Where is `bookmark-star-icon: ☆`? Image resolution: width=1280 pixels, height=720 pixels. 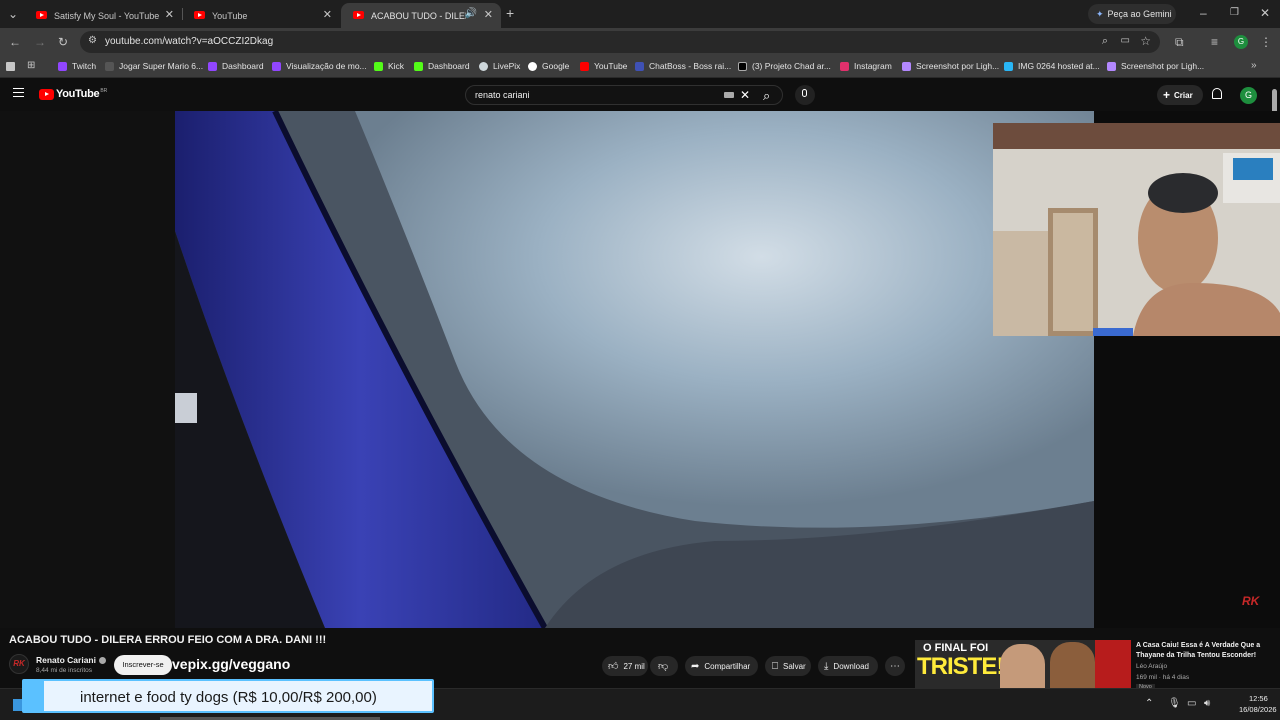 bookmark-star-icon: ☆ is located at coordinates (1145, 41).